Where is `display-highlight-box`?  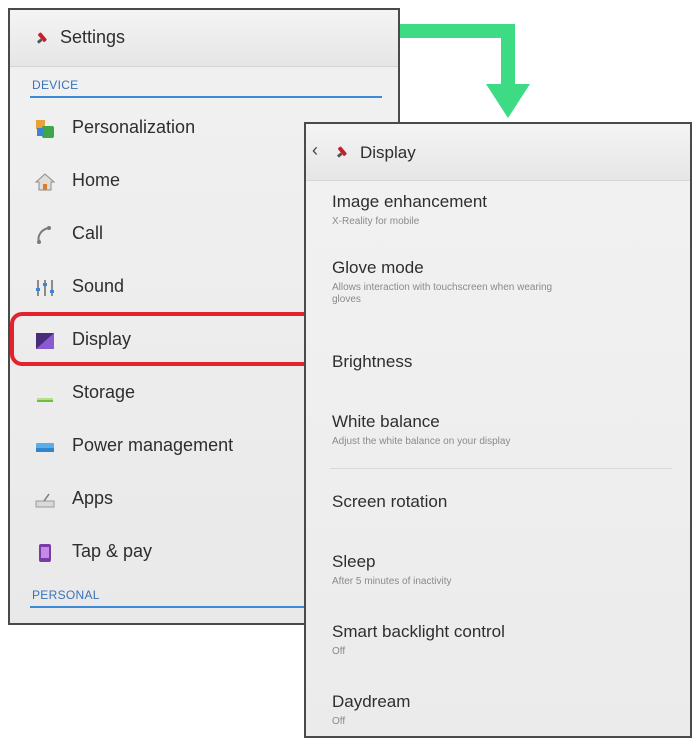 display-highlight-box is located at coordinates (170, 339).